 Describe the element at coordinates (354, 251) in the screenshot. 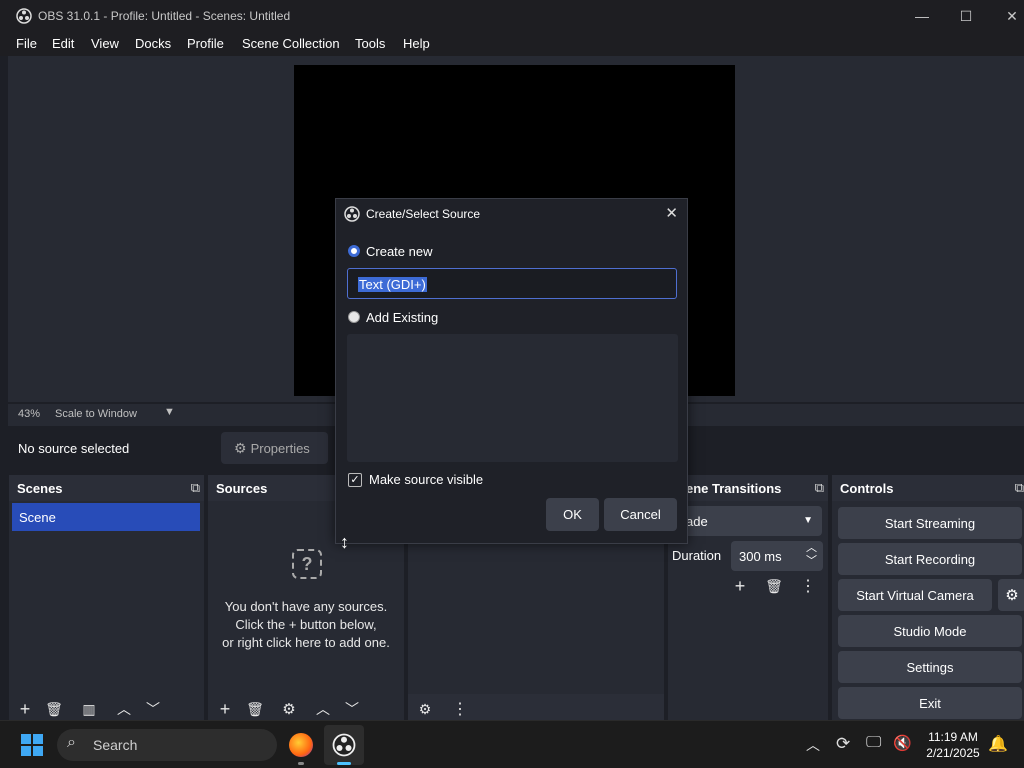

I see `create-new-radio` at that location.